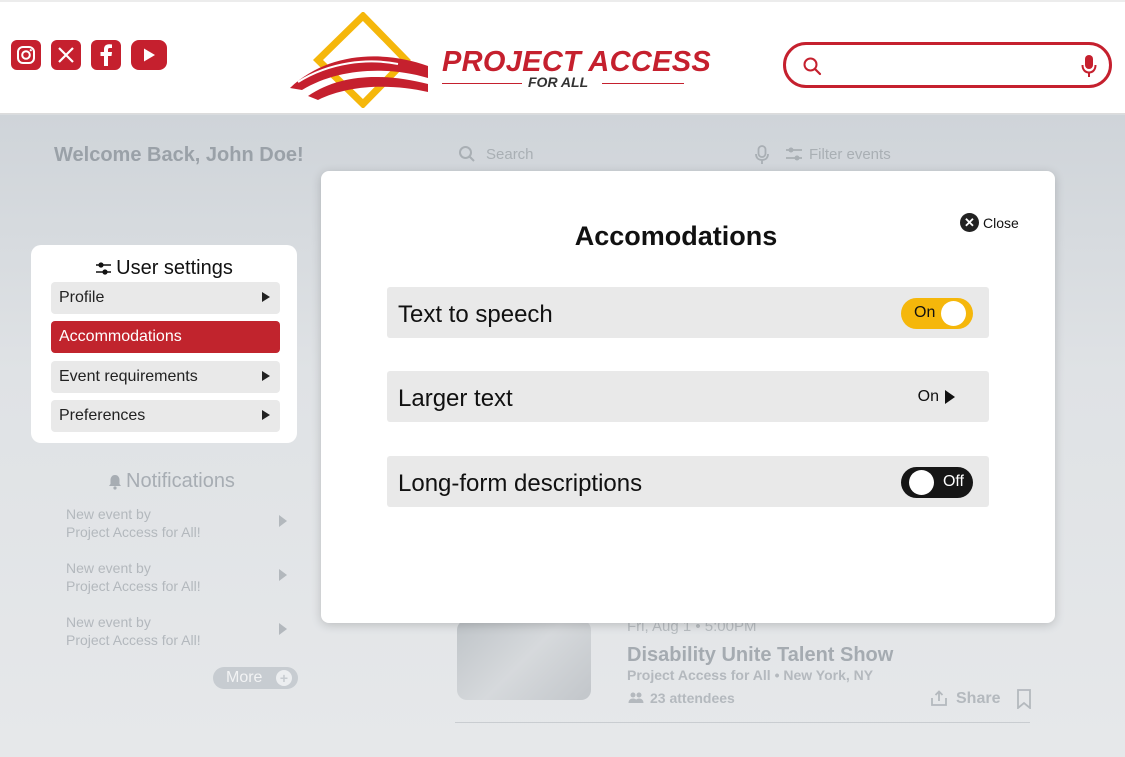 This screenshot has width=1125, height=757. What do you see at coordinates (244, 677) in the screenshot?
I see `more-label: More` at bounding box center [244, 677].